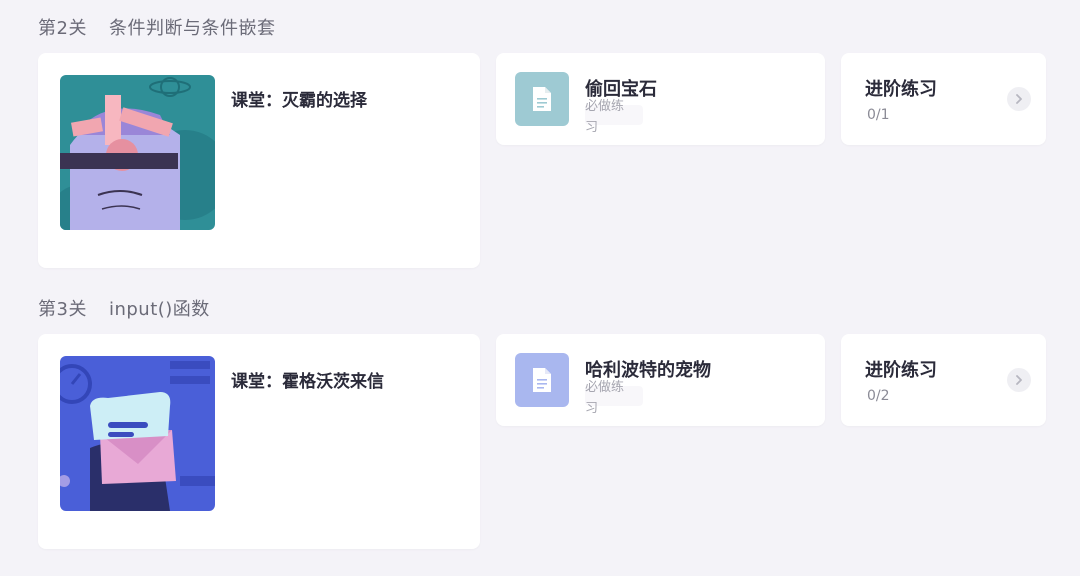  Describe the element at coordinates (62, 309) in the screenshot. I see `level-3-label: 第3关` at that location.